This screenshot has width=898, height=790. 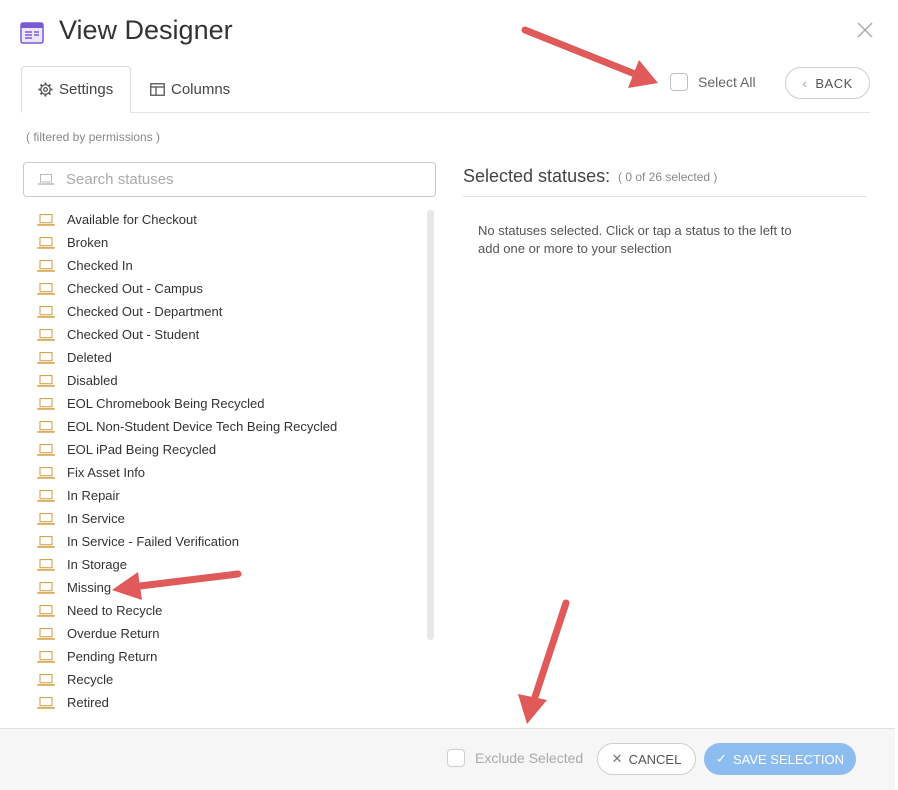 I want to click on tab-settings: Settings, so click(x=76, y=89).